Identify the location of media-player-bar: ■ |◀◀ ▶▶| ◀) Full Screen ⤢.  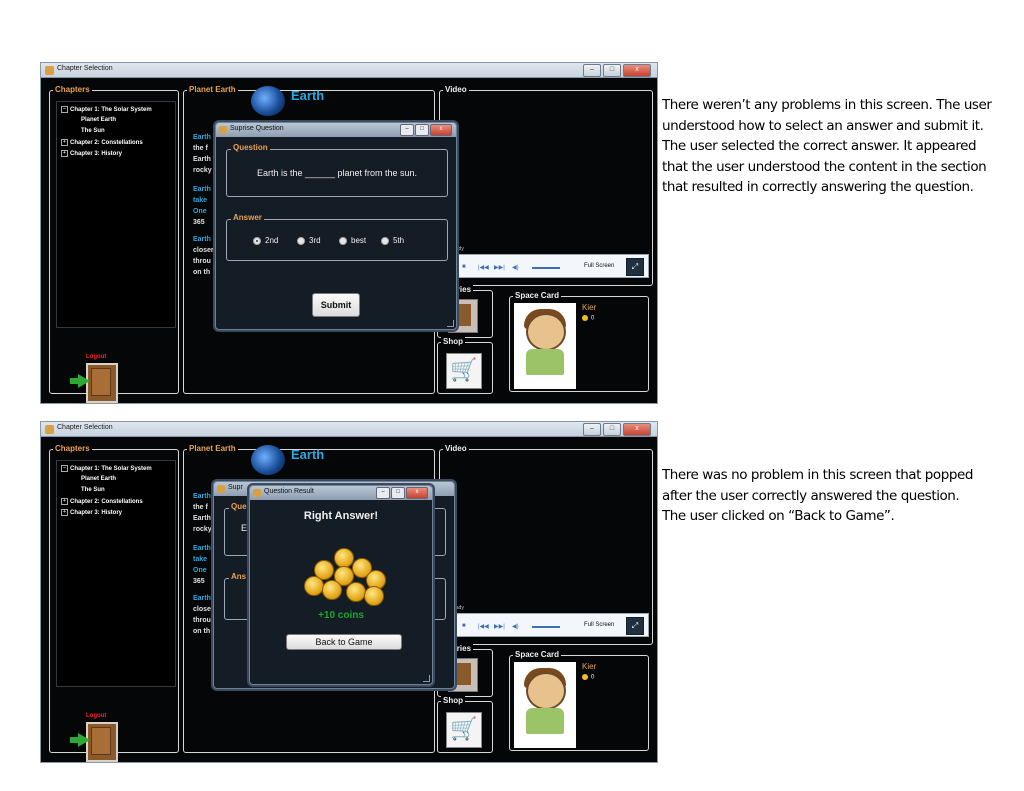
(551, 625).